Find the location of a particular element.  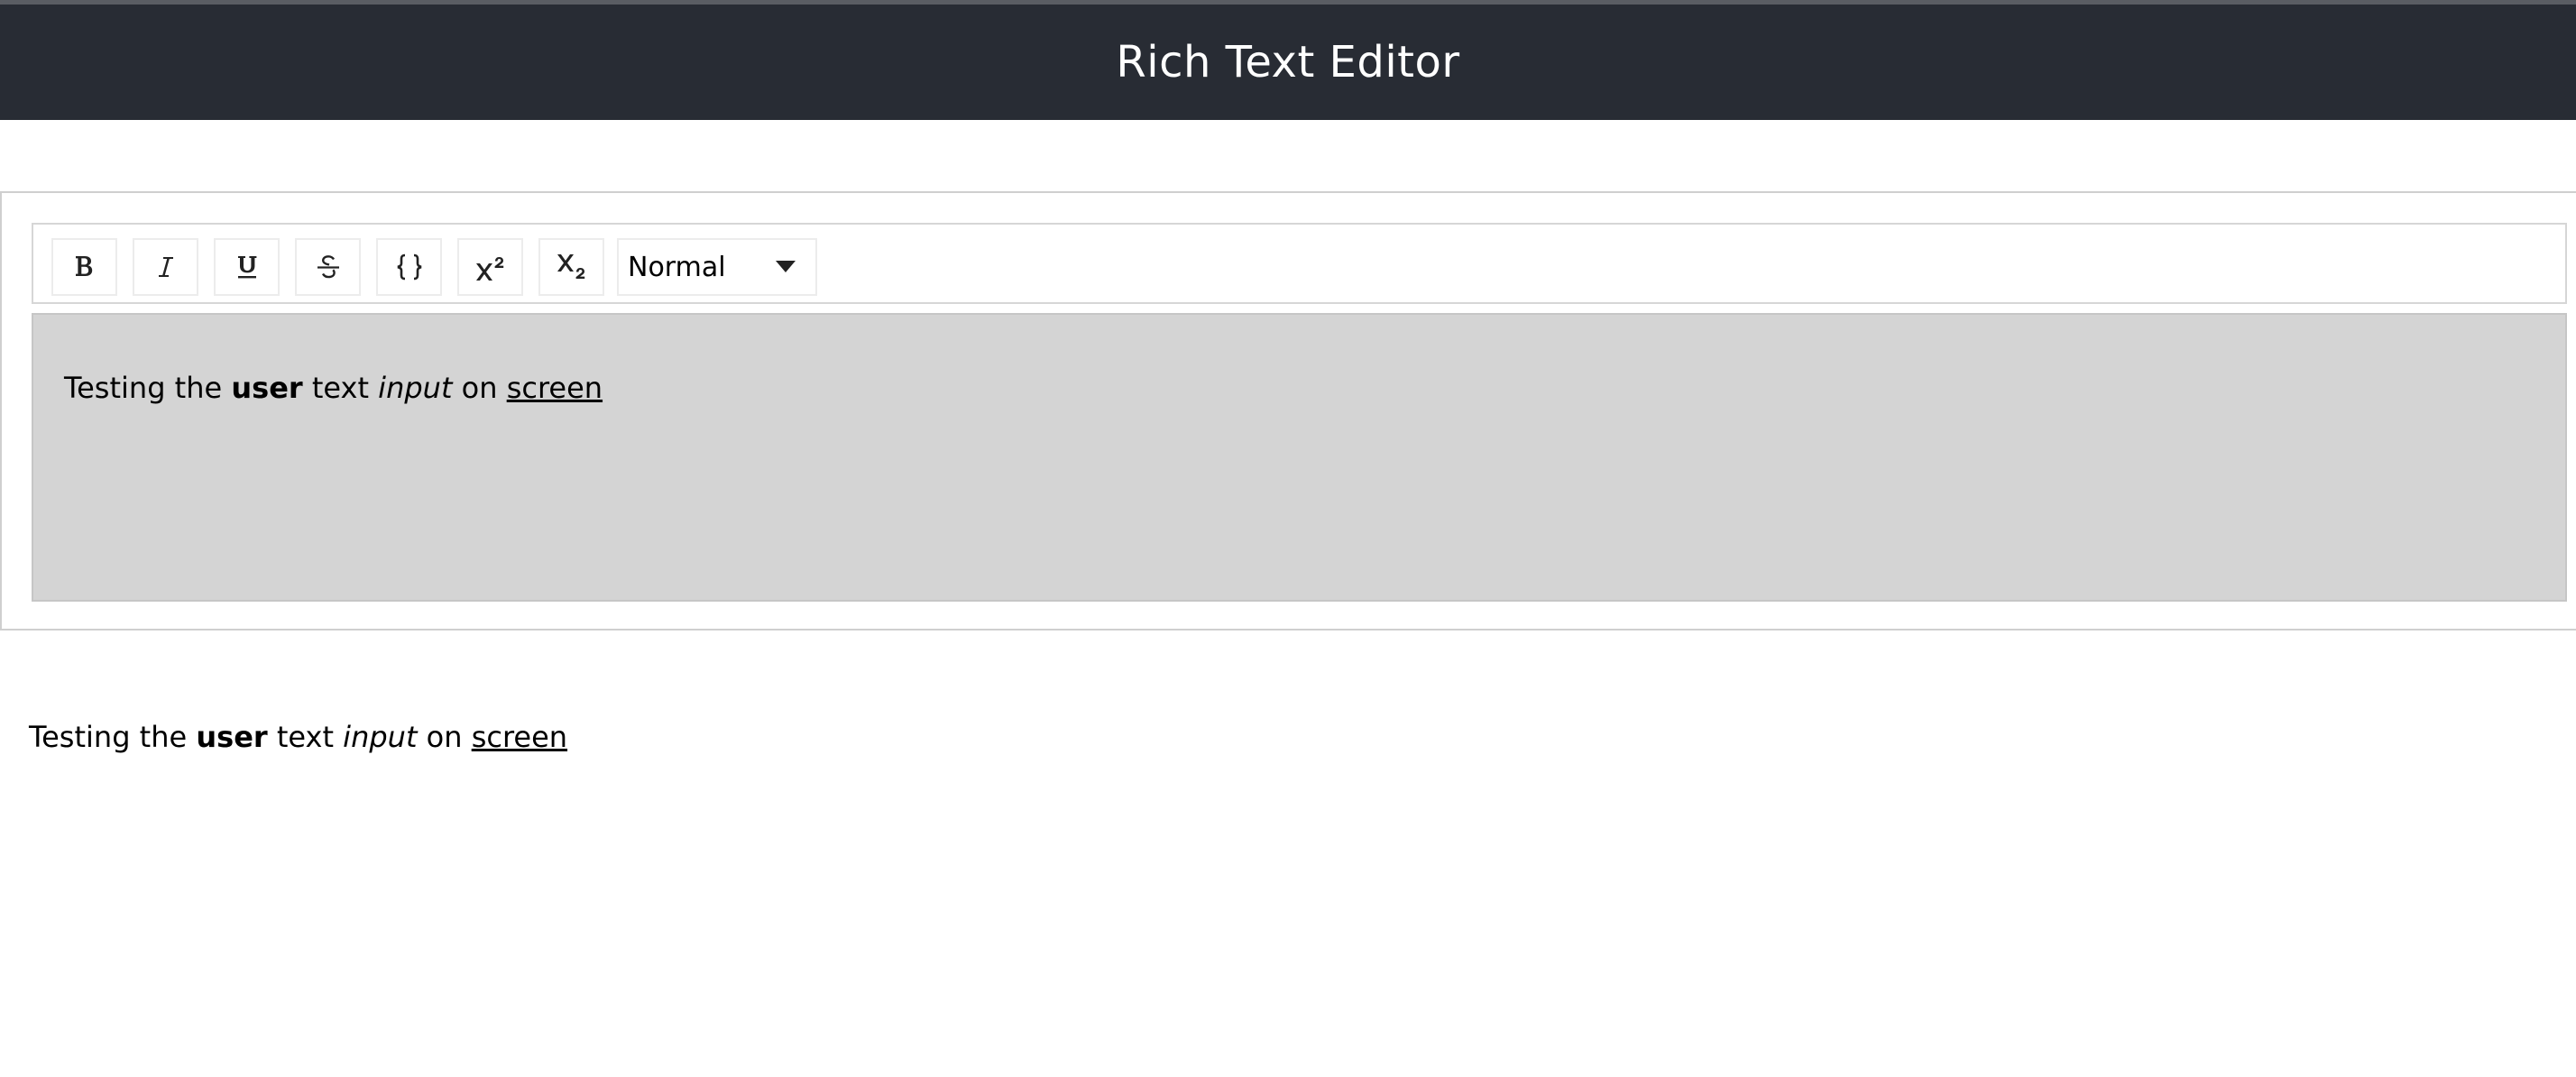

strikethrough-button is located at coordinates (328, 267).